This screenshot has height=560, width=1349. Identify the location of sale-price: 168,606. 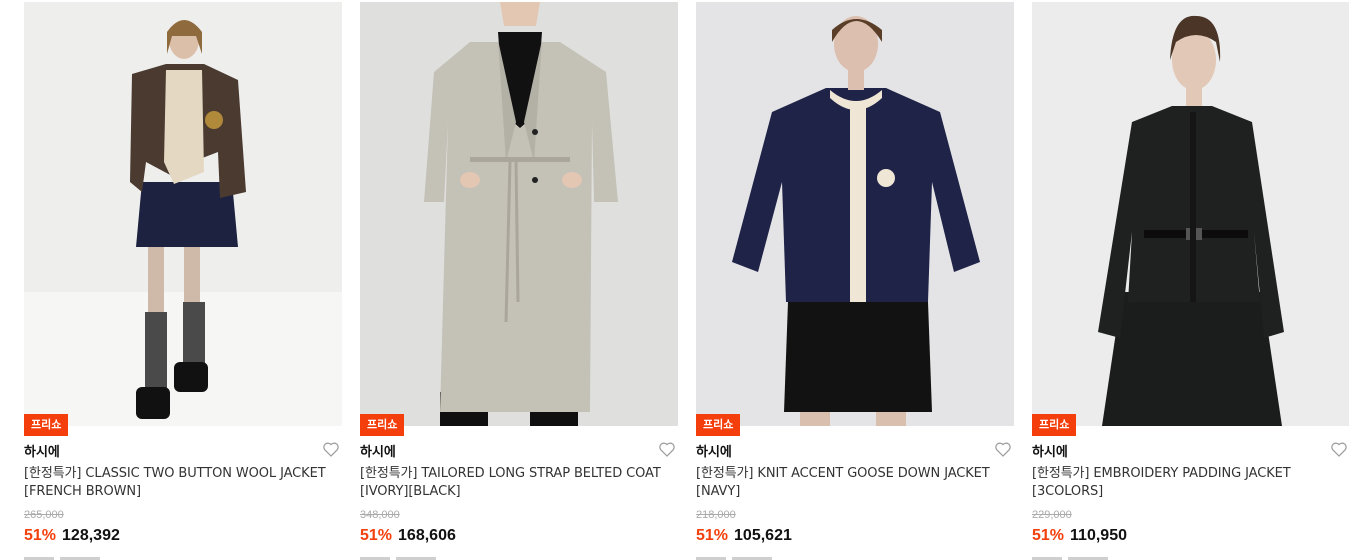
(427, 535).